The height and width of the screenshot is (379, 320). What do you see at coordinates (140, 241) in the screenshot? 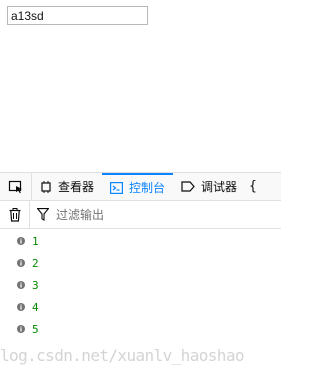
I see `log-row: 1` at bounding box center [140, 241].